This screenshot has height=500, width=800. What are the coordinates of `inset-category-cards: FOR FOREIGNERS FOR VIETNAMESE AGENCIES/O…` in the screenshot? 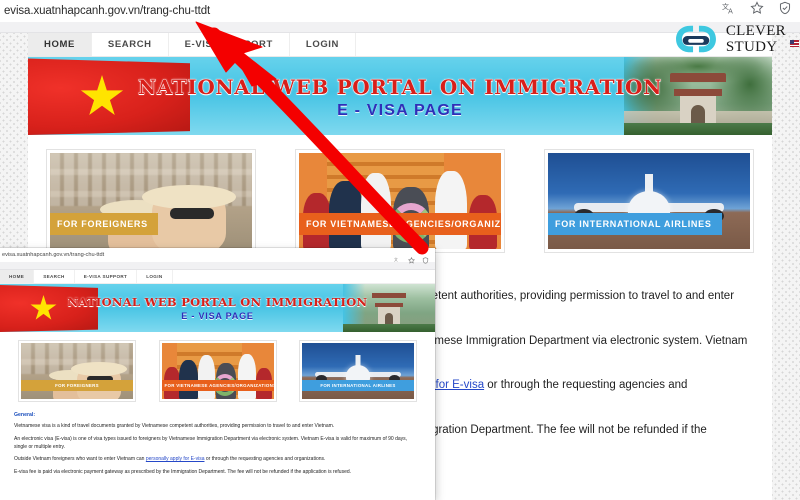 It's located at (217, 370).